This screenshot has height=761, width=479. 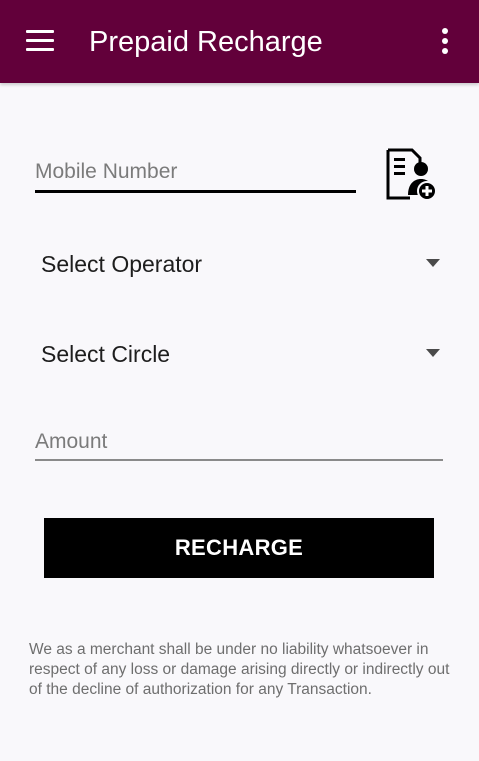 What do you see at coordinates (106, 354) in the screenshot?
I see `circle-select-label: Select Circle` at bounding box center [106, 354].